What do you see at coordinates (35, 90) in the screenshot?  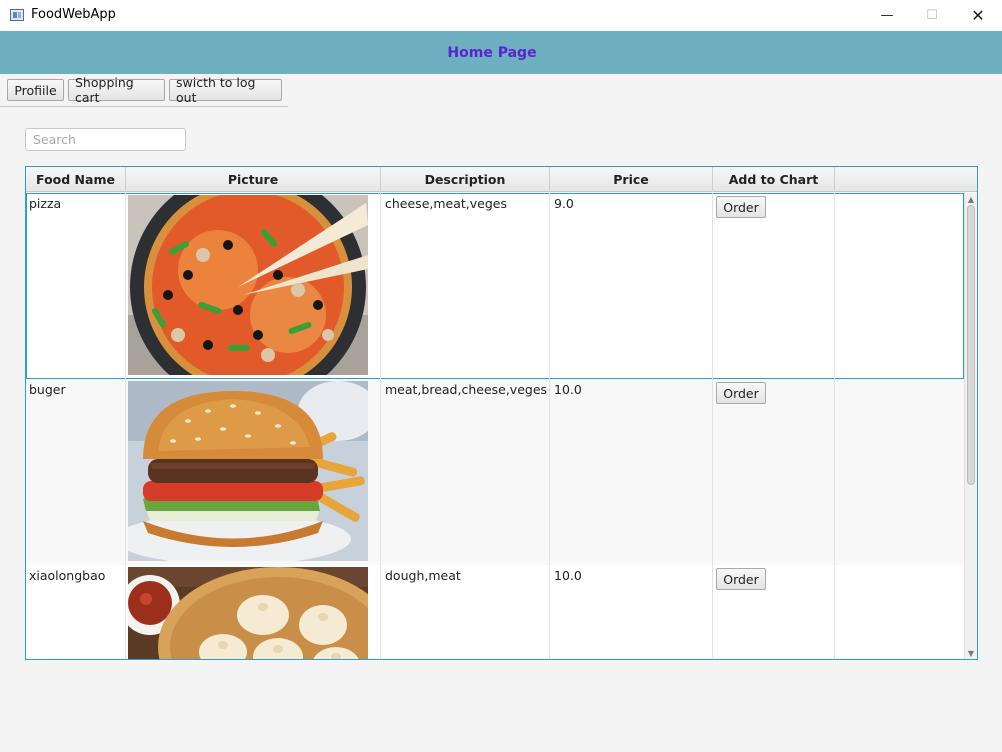 I see `profile-button: Profiile` at bounding box center [35, 90].